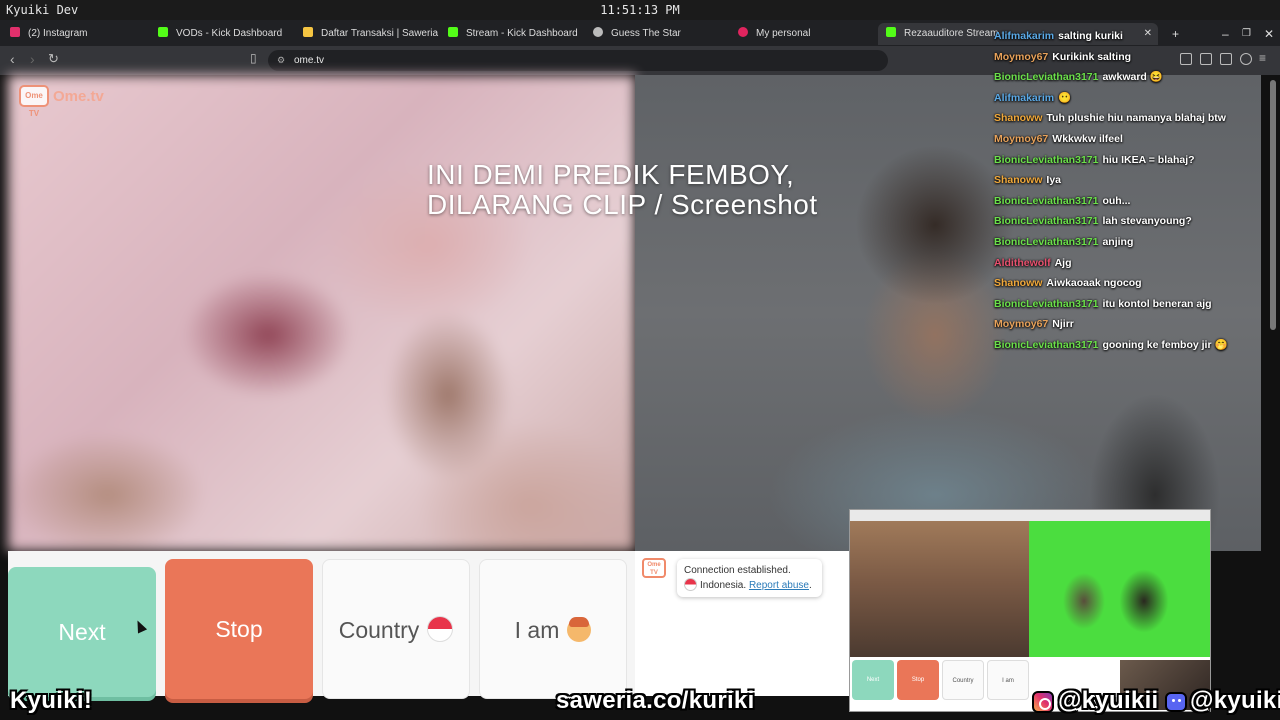  I want to click on tab-my-personal: My personal, so click(808, 34).